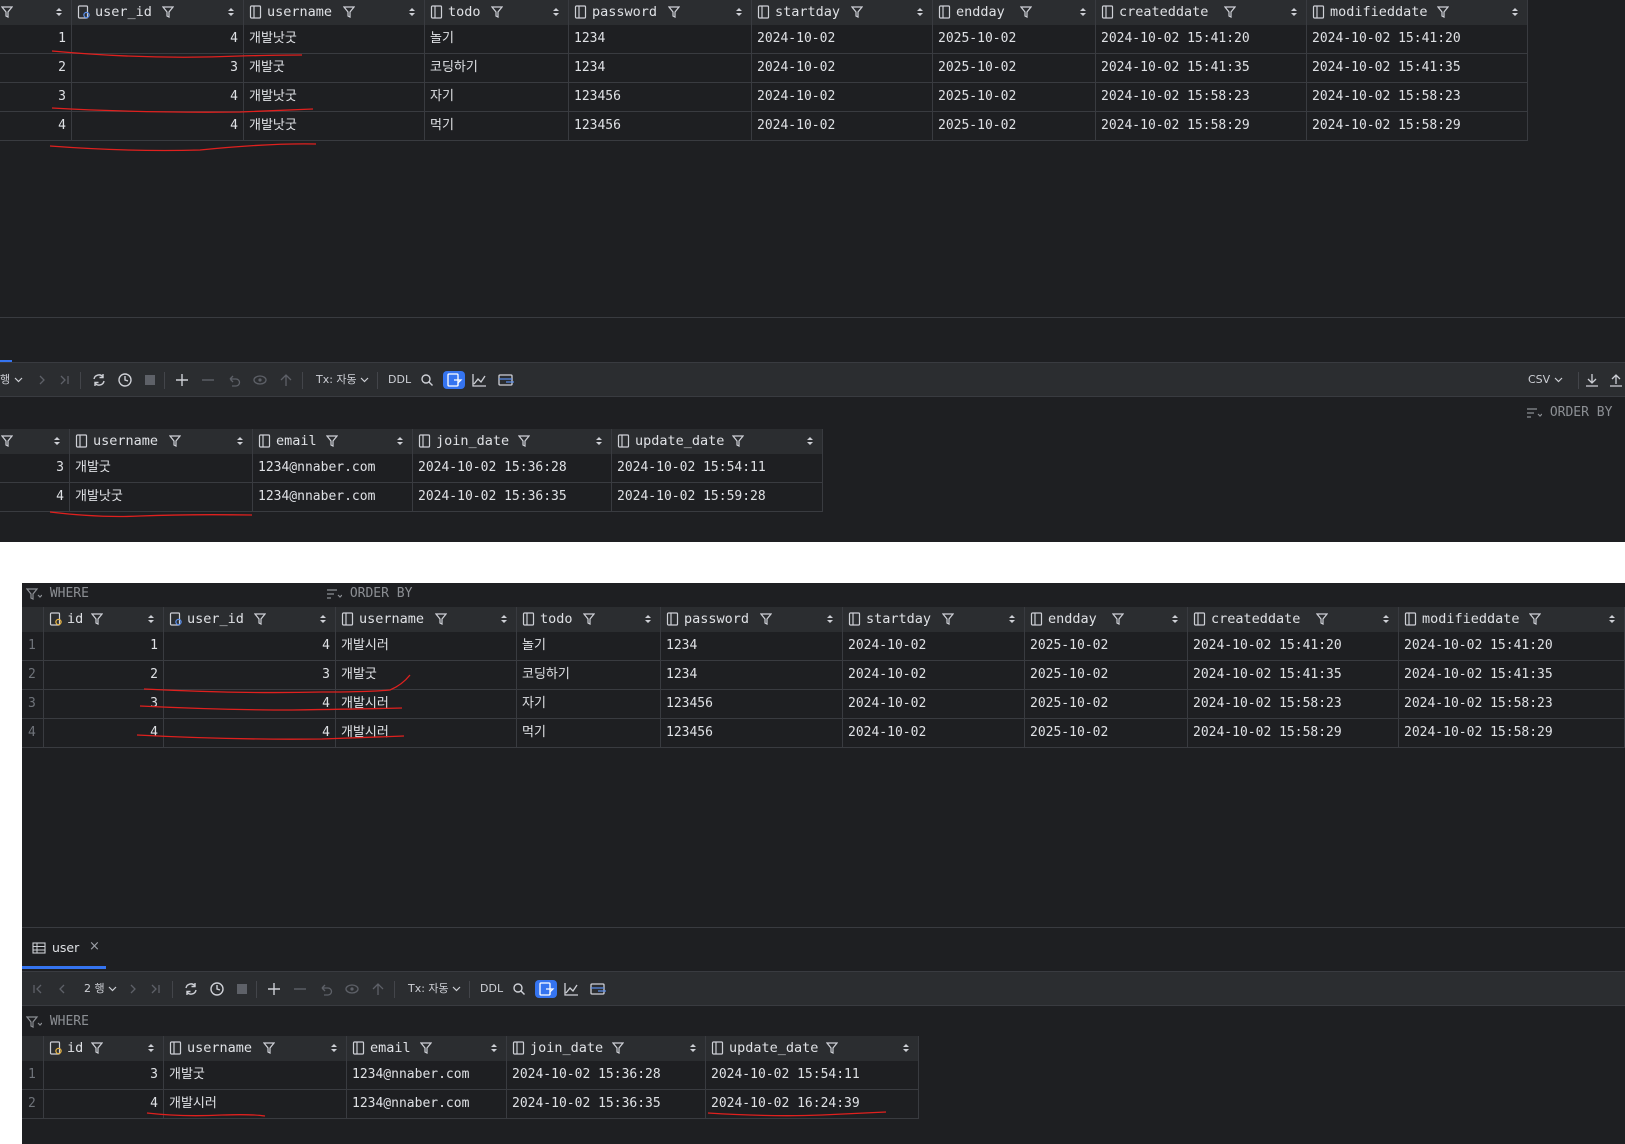 The image size is (1625, 1144). I want to click on page-size-dropdown: 행, so click(11, 380).